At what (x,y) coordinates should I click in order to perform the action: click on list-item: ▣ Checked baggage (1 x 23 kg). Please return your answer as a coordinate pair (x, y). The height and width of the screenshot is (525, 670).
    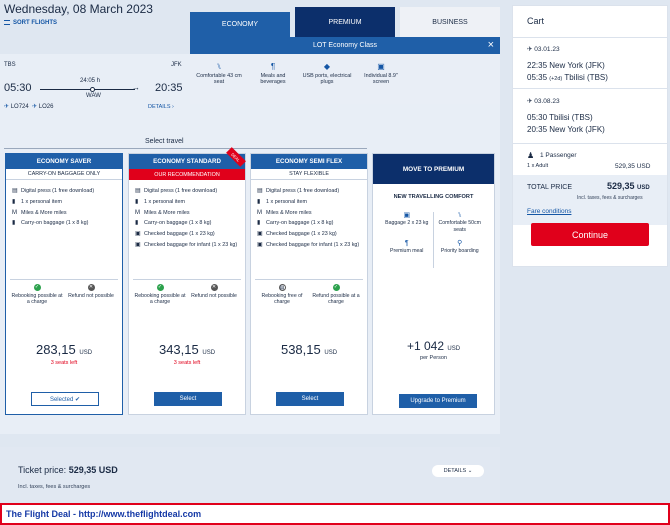
    Looking at the image, I should click on (297, 234).